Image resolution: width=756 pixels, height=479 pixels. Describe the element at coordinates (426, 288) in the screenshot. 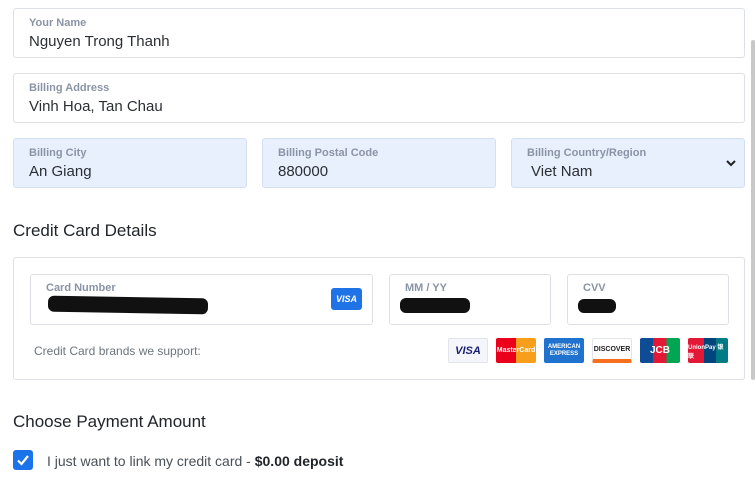

I see `expiry-label: MM / YY` at that location.